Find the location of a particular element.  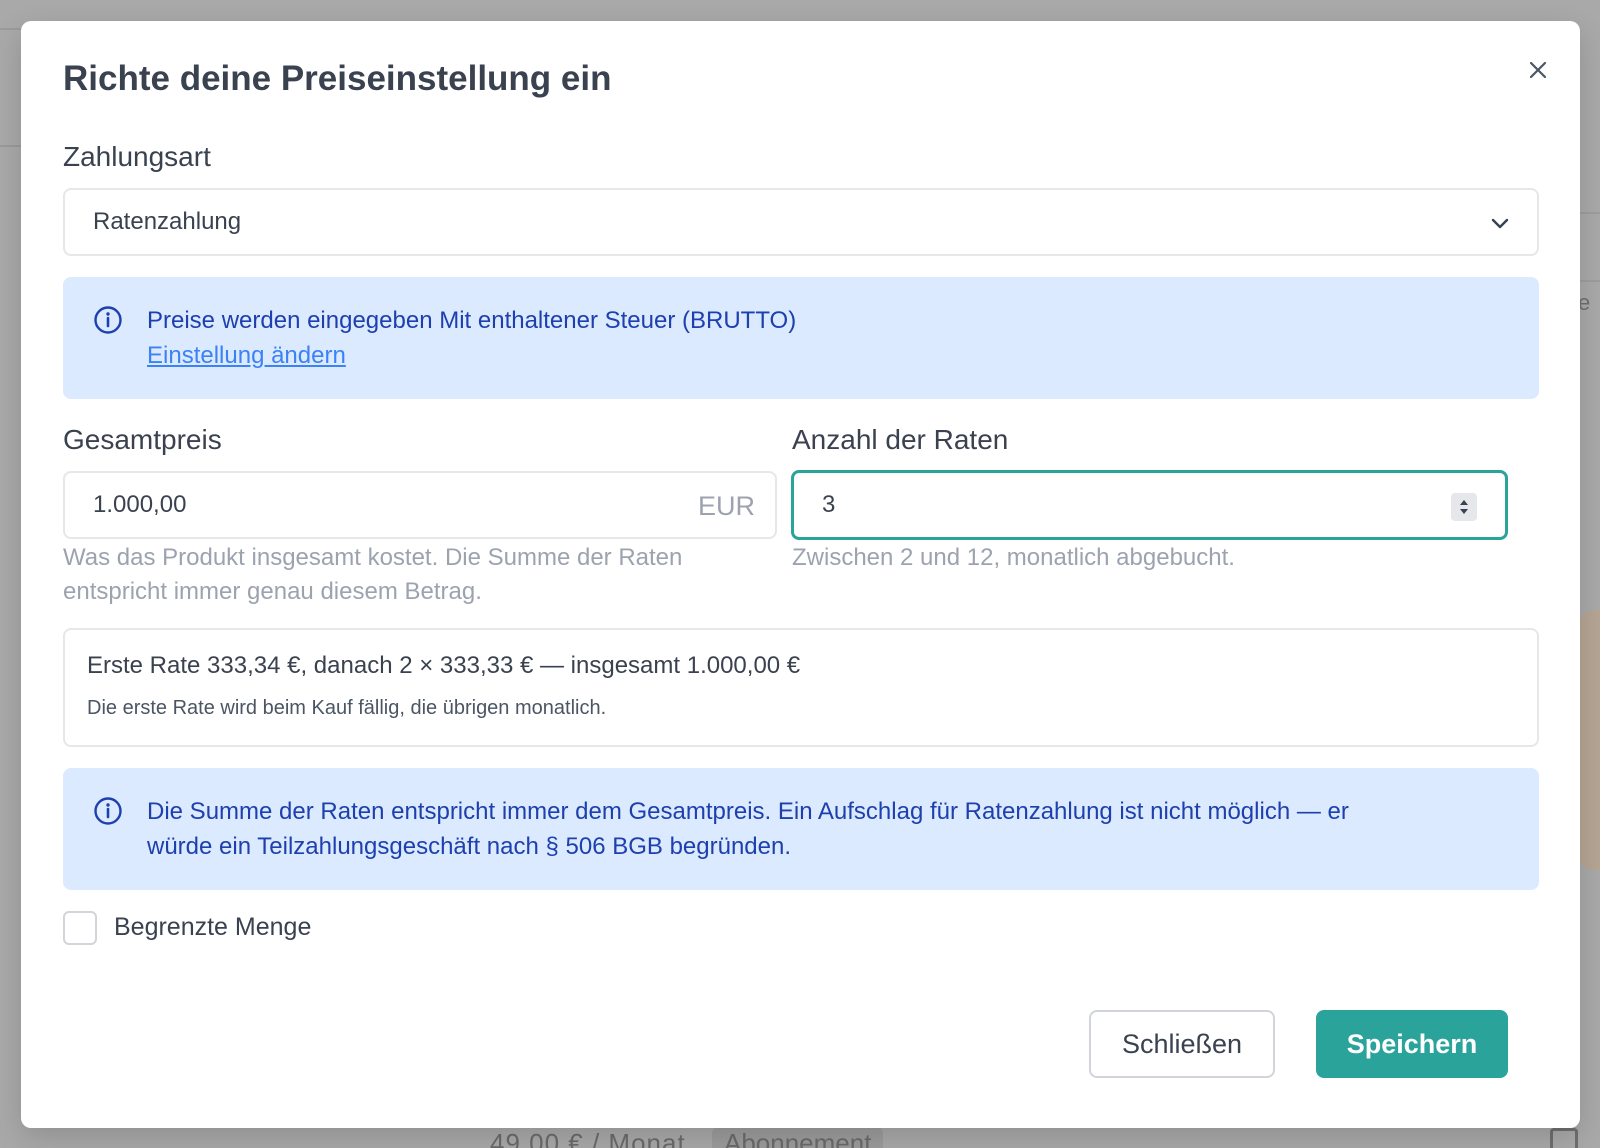

limited-quantity-label: Begrenzte Menge is located at coordinates (213, 927).